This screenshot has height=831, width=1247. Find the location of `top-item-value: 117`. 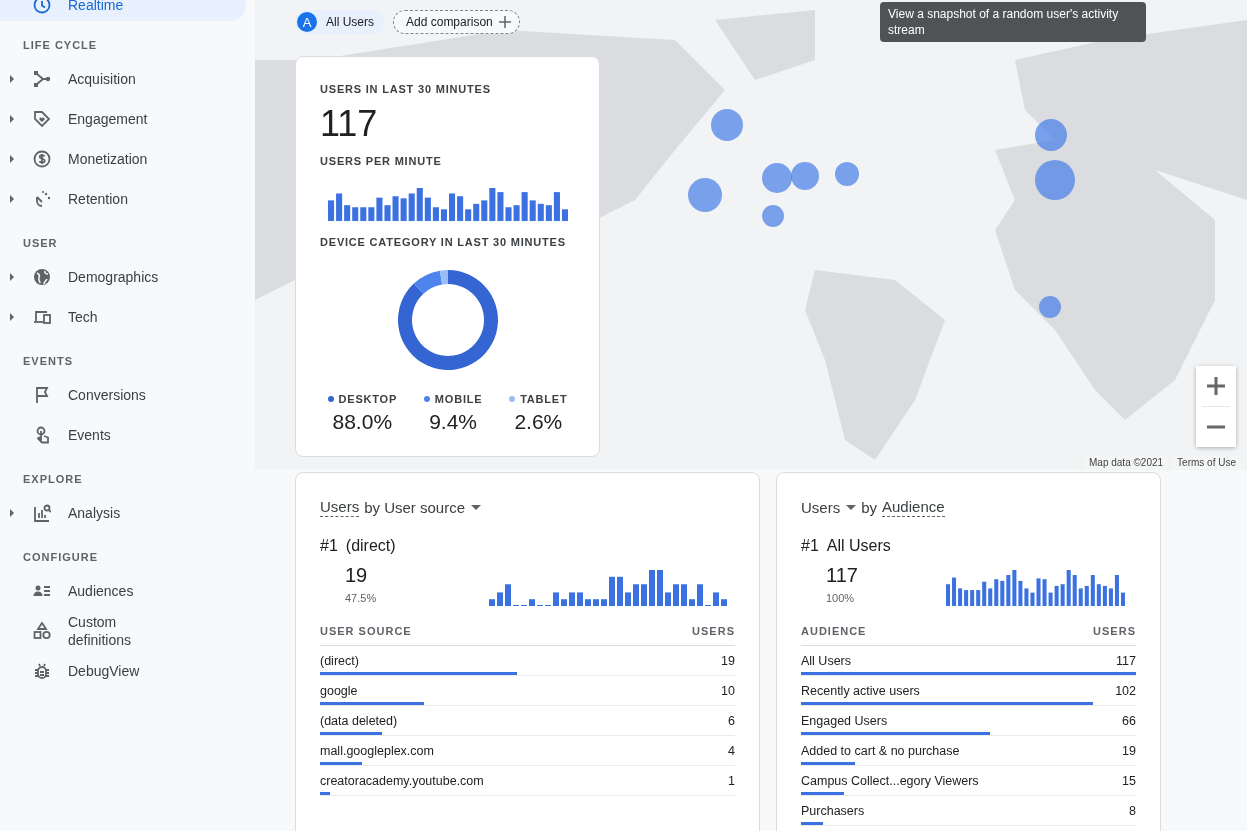

top-item-value: 117 is located at coordinates (842, 575).